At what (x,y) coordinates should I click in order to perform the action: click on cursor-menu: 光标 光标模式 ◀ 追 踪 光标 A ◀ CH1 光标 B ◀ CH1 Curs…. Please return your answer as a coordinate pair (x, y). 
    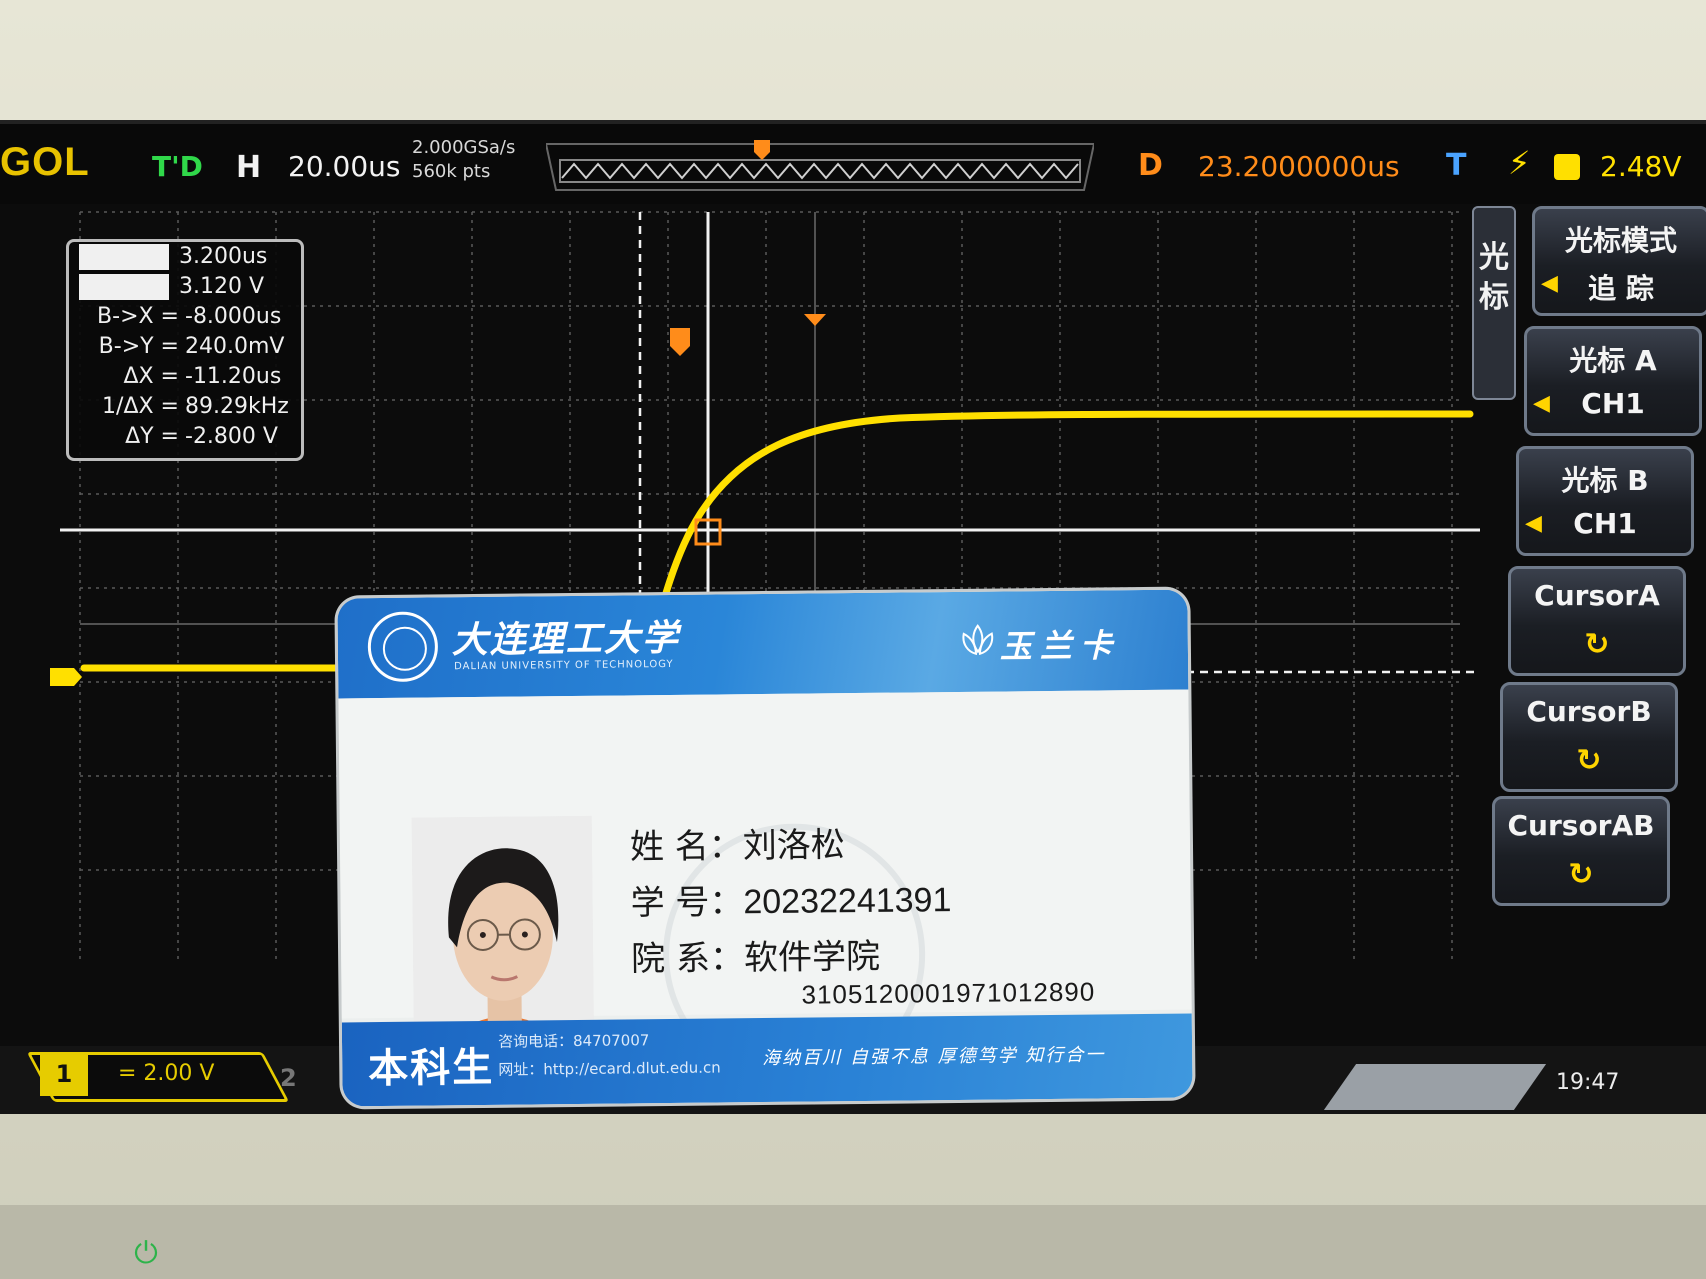
    Looking at the image, I should click on (1588, 646).